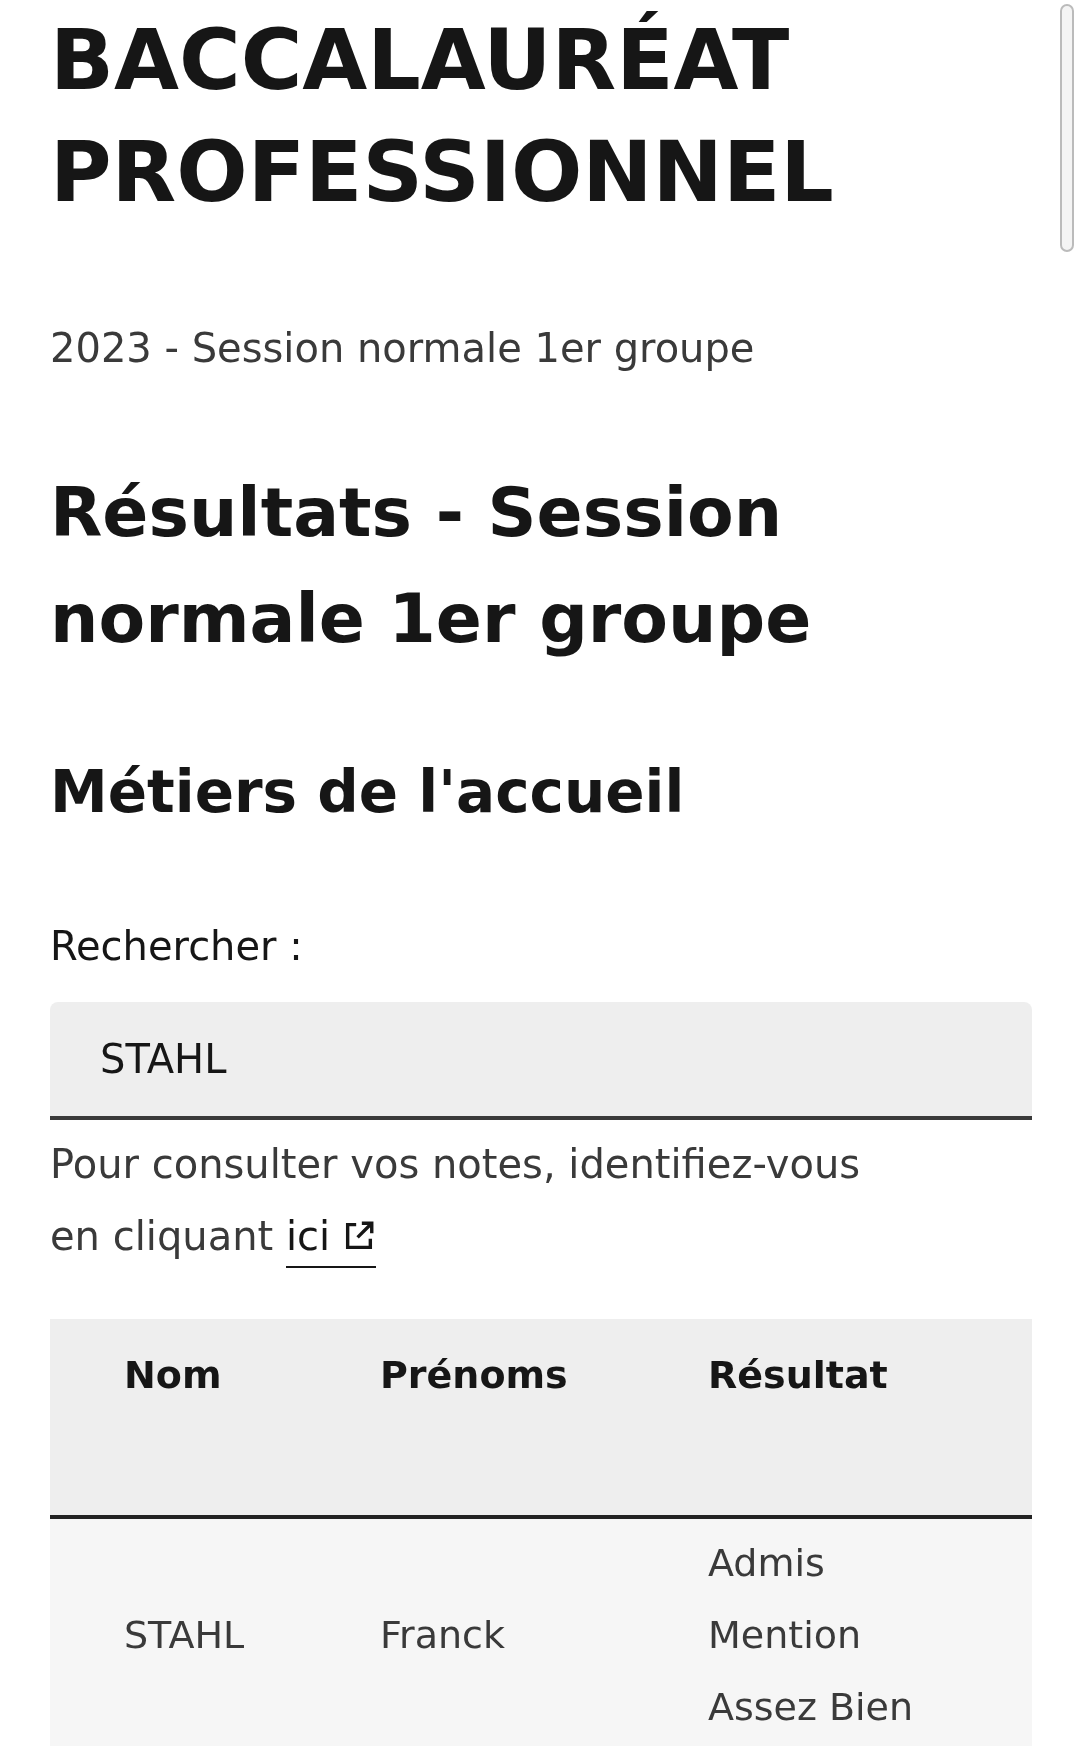  What do you see at coordinates (403, 348) in the screenshot?
I see `session-text: 2023 - Session normale 1er groupe` at bounding box center [403, 348].